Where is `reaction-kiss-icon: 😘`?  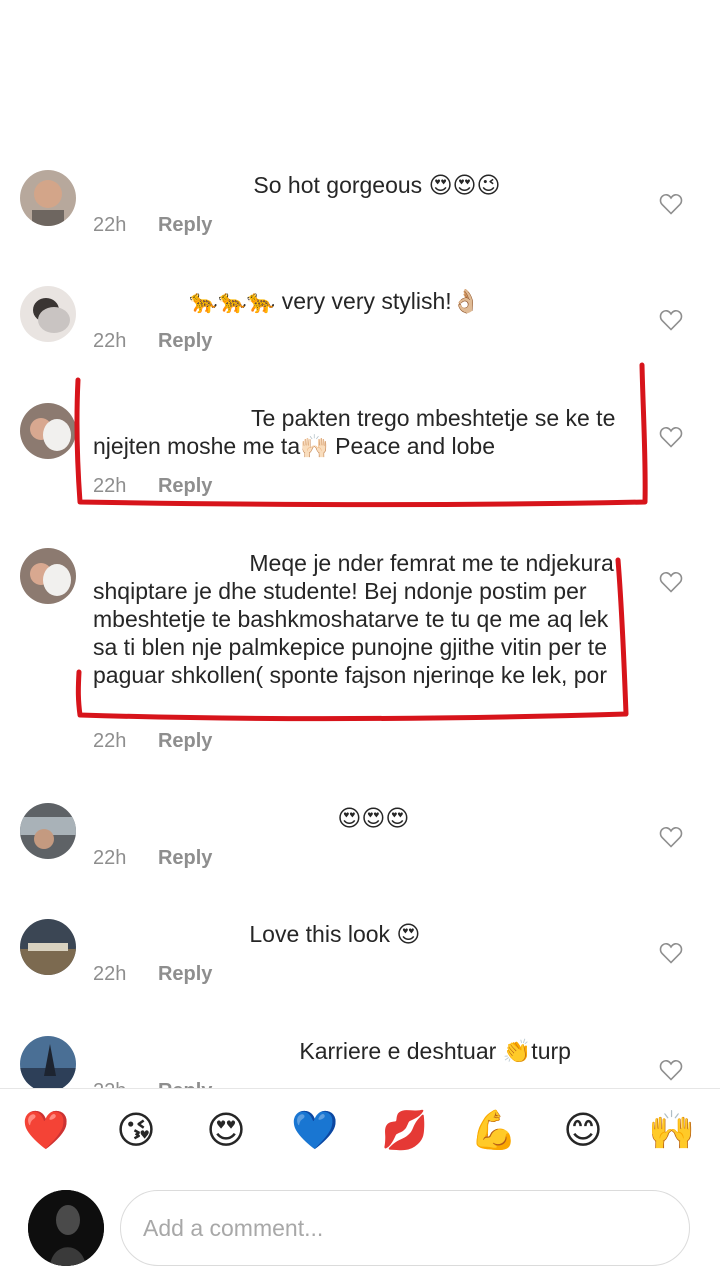 reaction-kiss-icon: 😘 is located at coordinates (136, 1130).